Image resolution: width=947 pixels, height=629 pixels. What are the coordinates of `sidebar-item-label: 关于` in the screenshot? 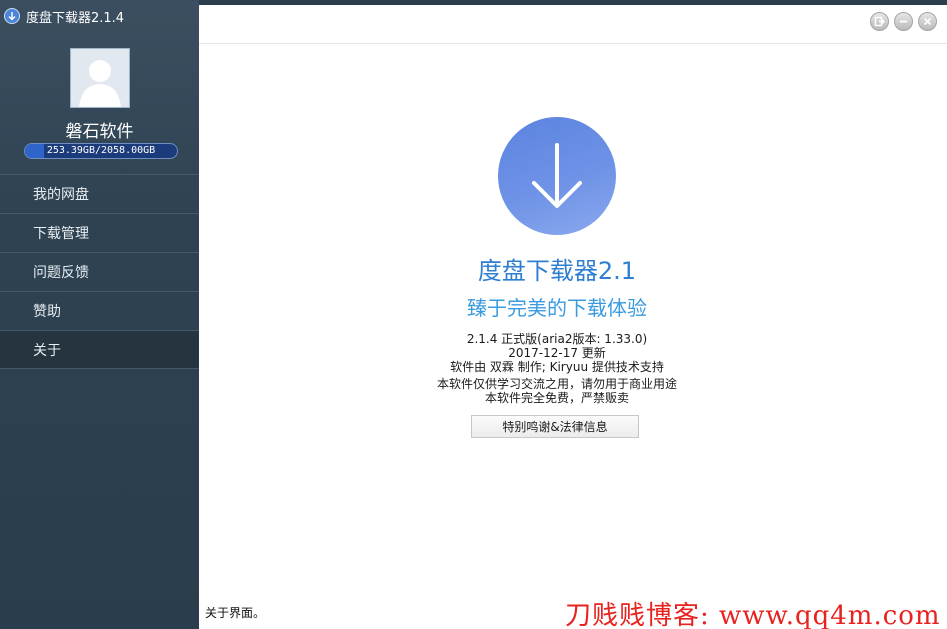 It's located at (47, 350).